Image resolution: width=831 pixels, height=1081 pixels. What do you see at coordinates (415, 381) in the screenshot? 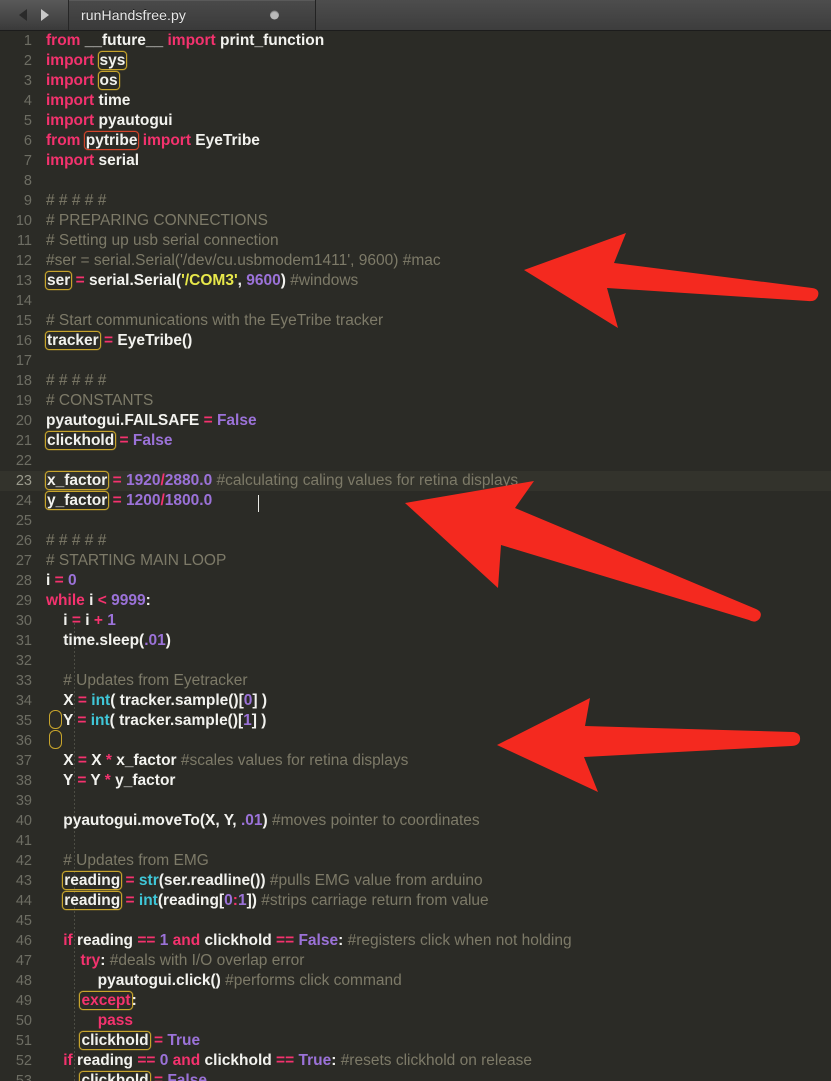
I see `code-line: 18 # # # # #` at bounding box center [415, 381].